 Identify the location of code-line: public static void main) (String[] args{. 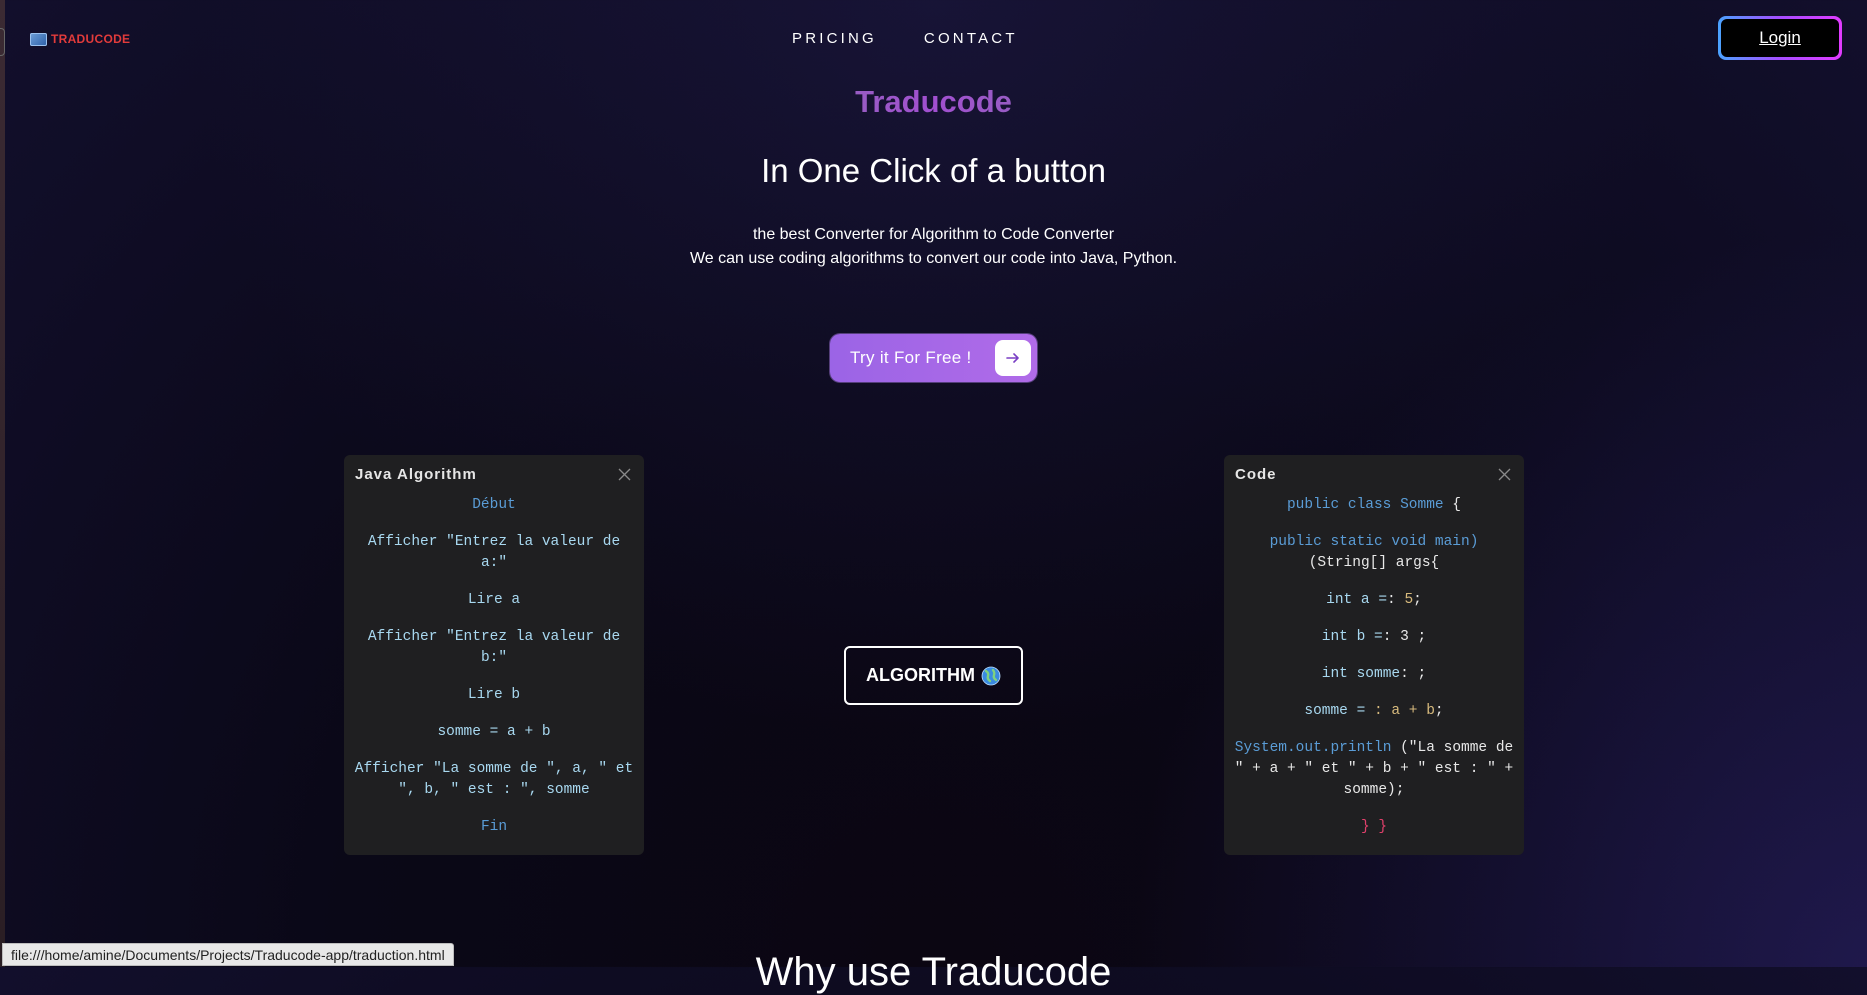
(1374, 553).